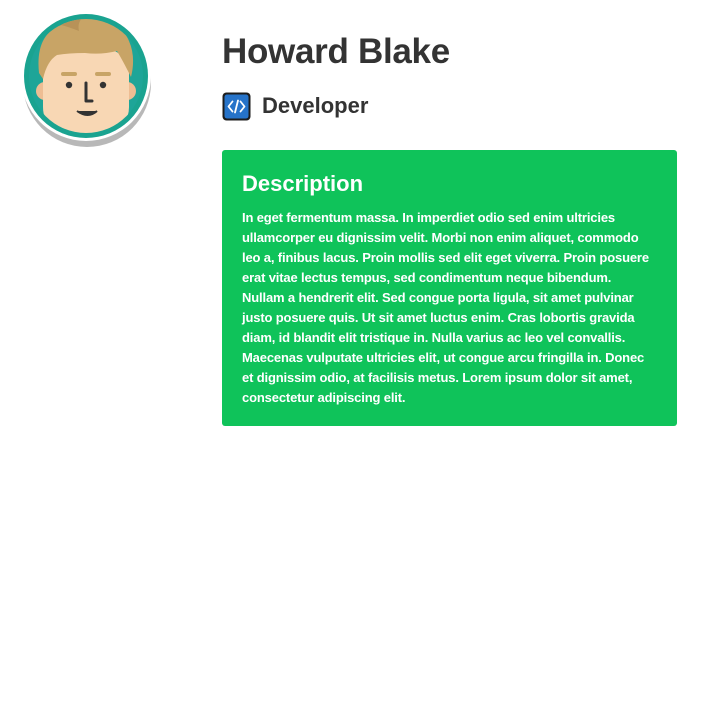  Describe the element at coordinates (315, 105) in the screenshot. I see `role-label: Developer` at that location.